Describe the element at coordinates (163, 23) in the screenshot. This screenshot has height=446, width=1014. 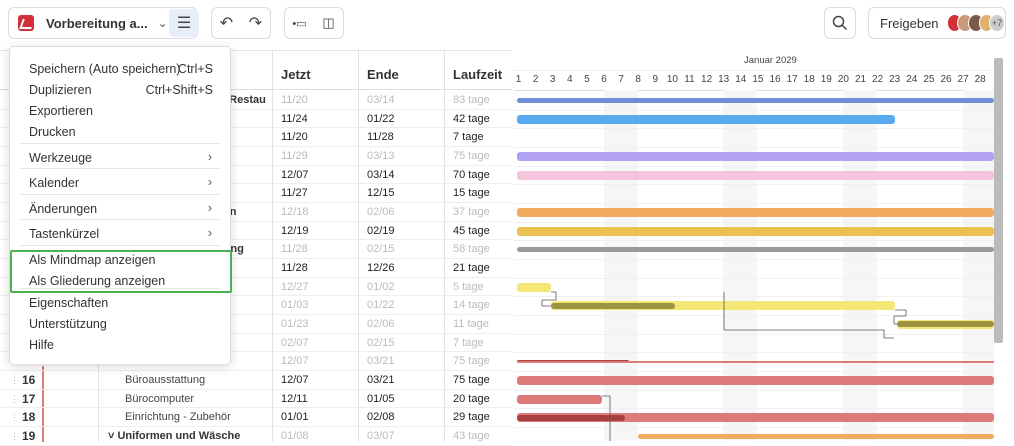
I see `chevron-down-icon: ⌄` at that location.